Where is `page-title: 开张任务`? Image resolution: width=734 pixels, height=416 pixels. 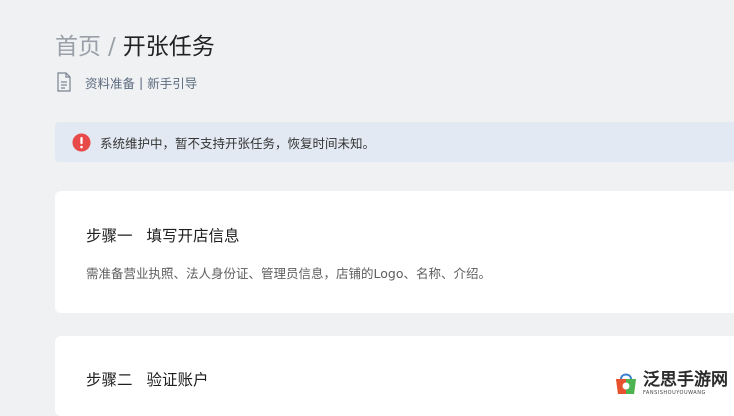
page-title: 开张任务 is located at coordinates (168, 47).